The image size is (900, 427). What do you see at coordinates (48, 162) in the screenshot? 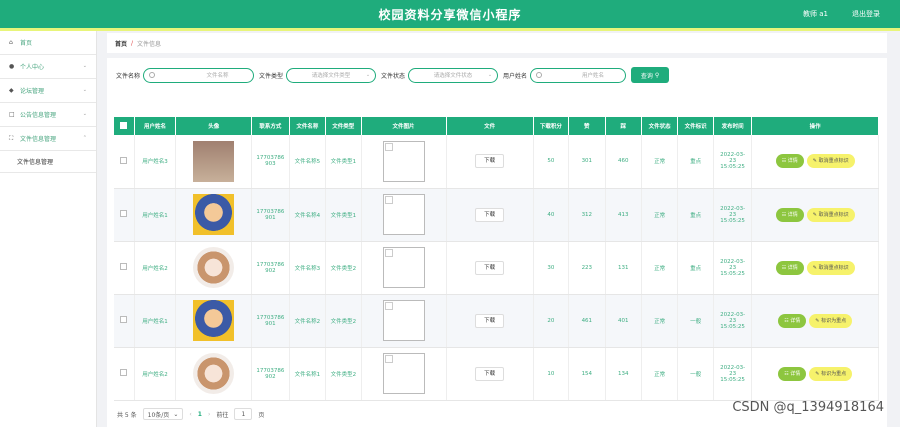
I see `sidebar-subitem-file-manage: 文件信息管理` at bounding box center [48, 162].